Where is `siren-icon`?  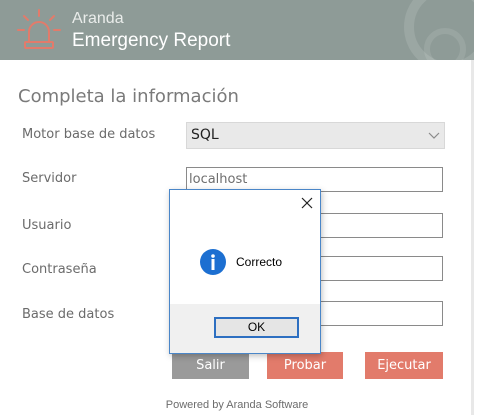
siren-icon is located at coordinates (39, 29).